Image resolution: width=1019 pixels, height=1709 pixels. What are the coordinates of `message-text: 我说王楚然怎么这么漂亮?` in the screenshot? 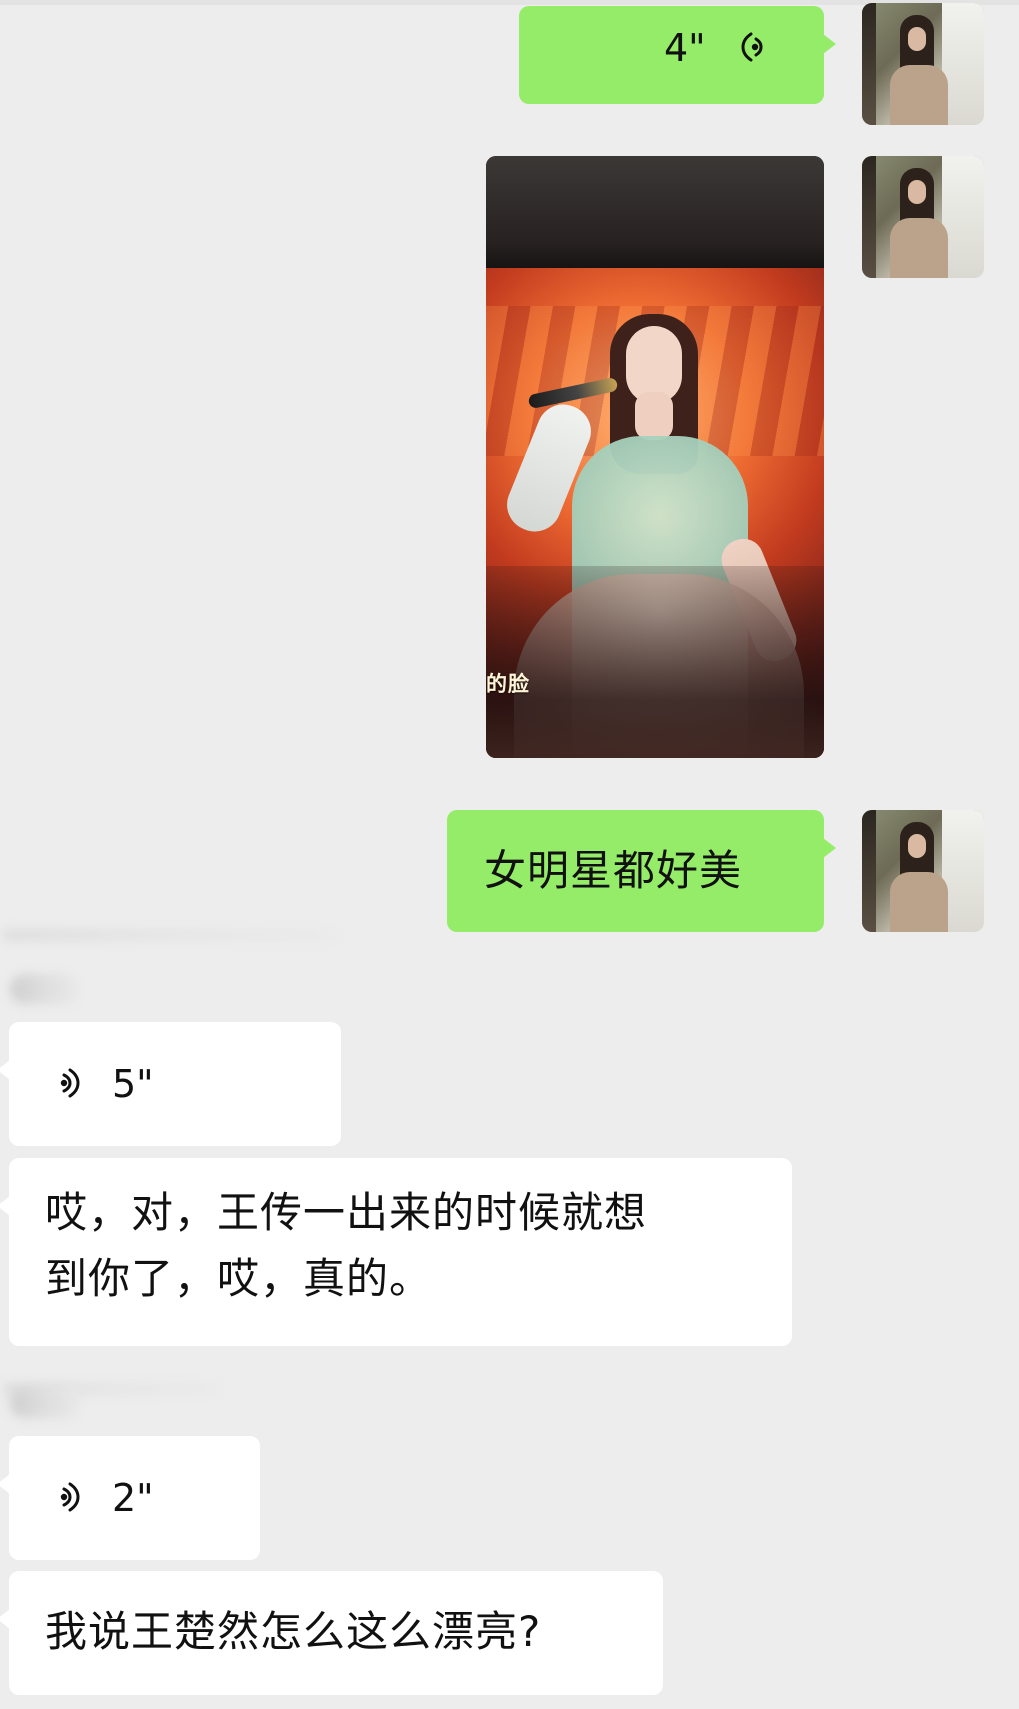 It's located at (293, 1631).